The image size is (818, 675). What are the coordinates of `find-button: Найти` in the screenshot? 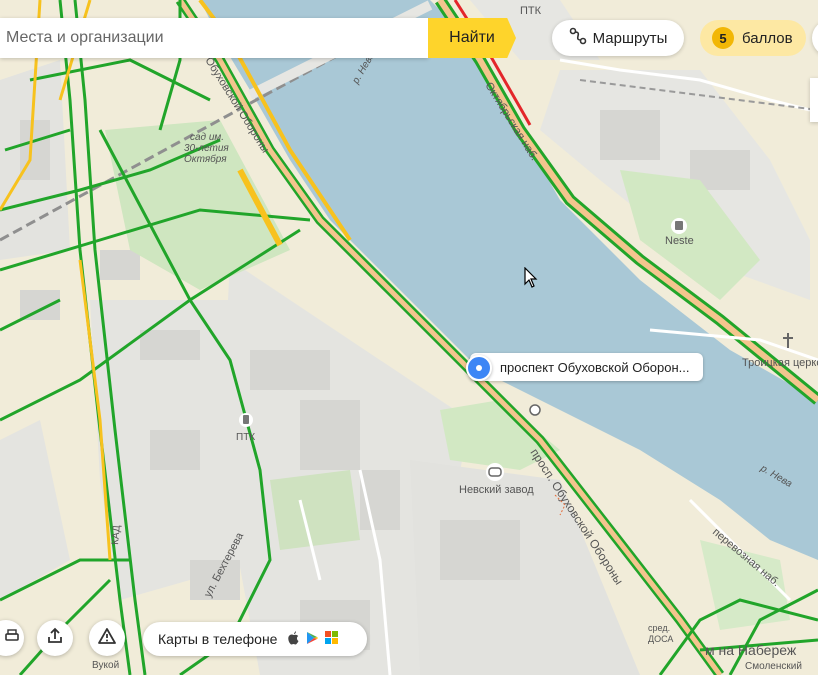 It's located at (472, 38).